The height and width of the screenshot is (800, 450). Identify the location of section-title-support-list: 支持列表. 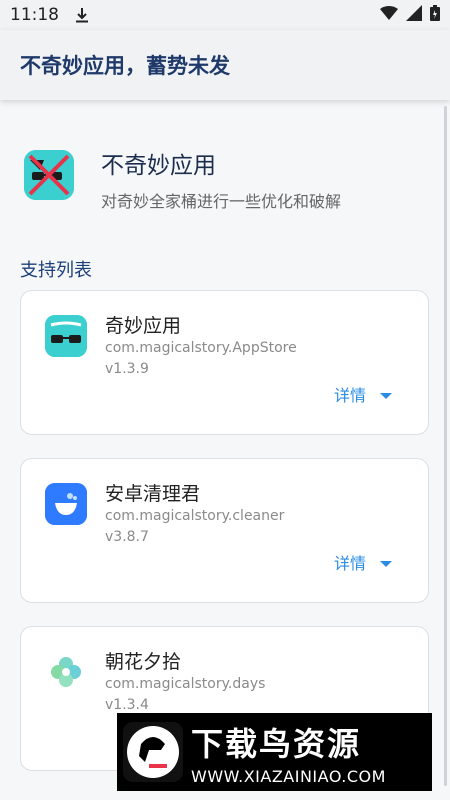
(56, 270).